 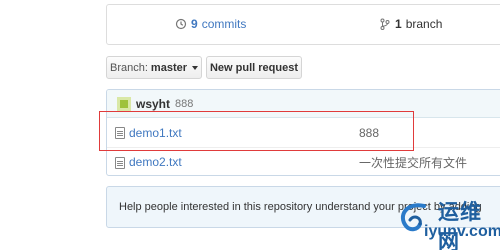 What do you see at coordinates (124, 103) in the screenshot?
I see `avatar` at bounding box center [124, 103].